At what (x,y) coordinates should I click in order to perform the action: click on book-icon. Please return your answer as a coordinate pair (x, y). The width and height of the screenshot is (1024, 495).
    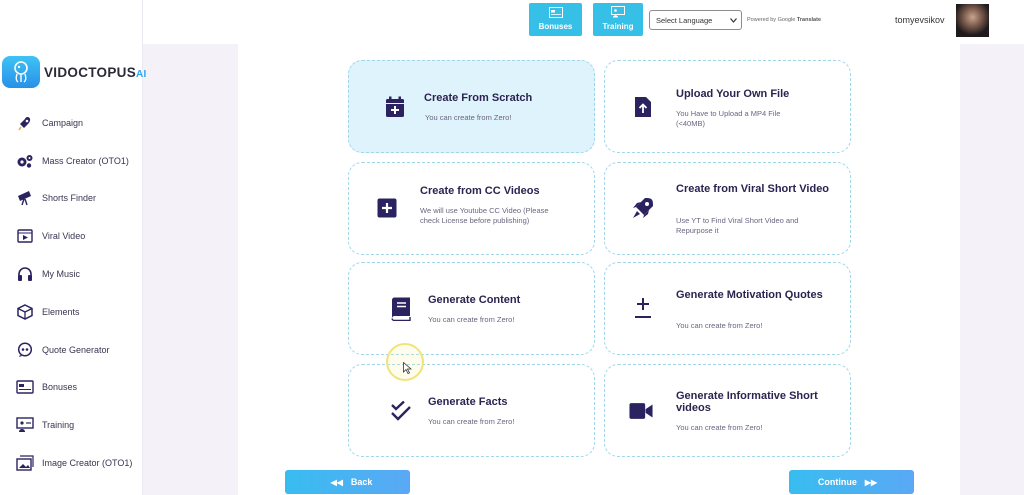
    Looking at the image, I should click on (401, 309).